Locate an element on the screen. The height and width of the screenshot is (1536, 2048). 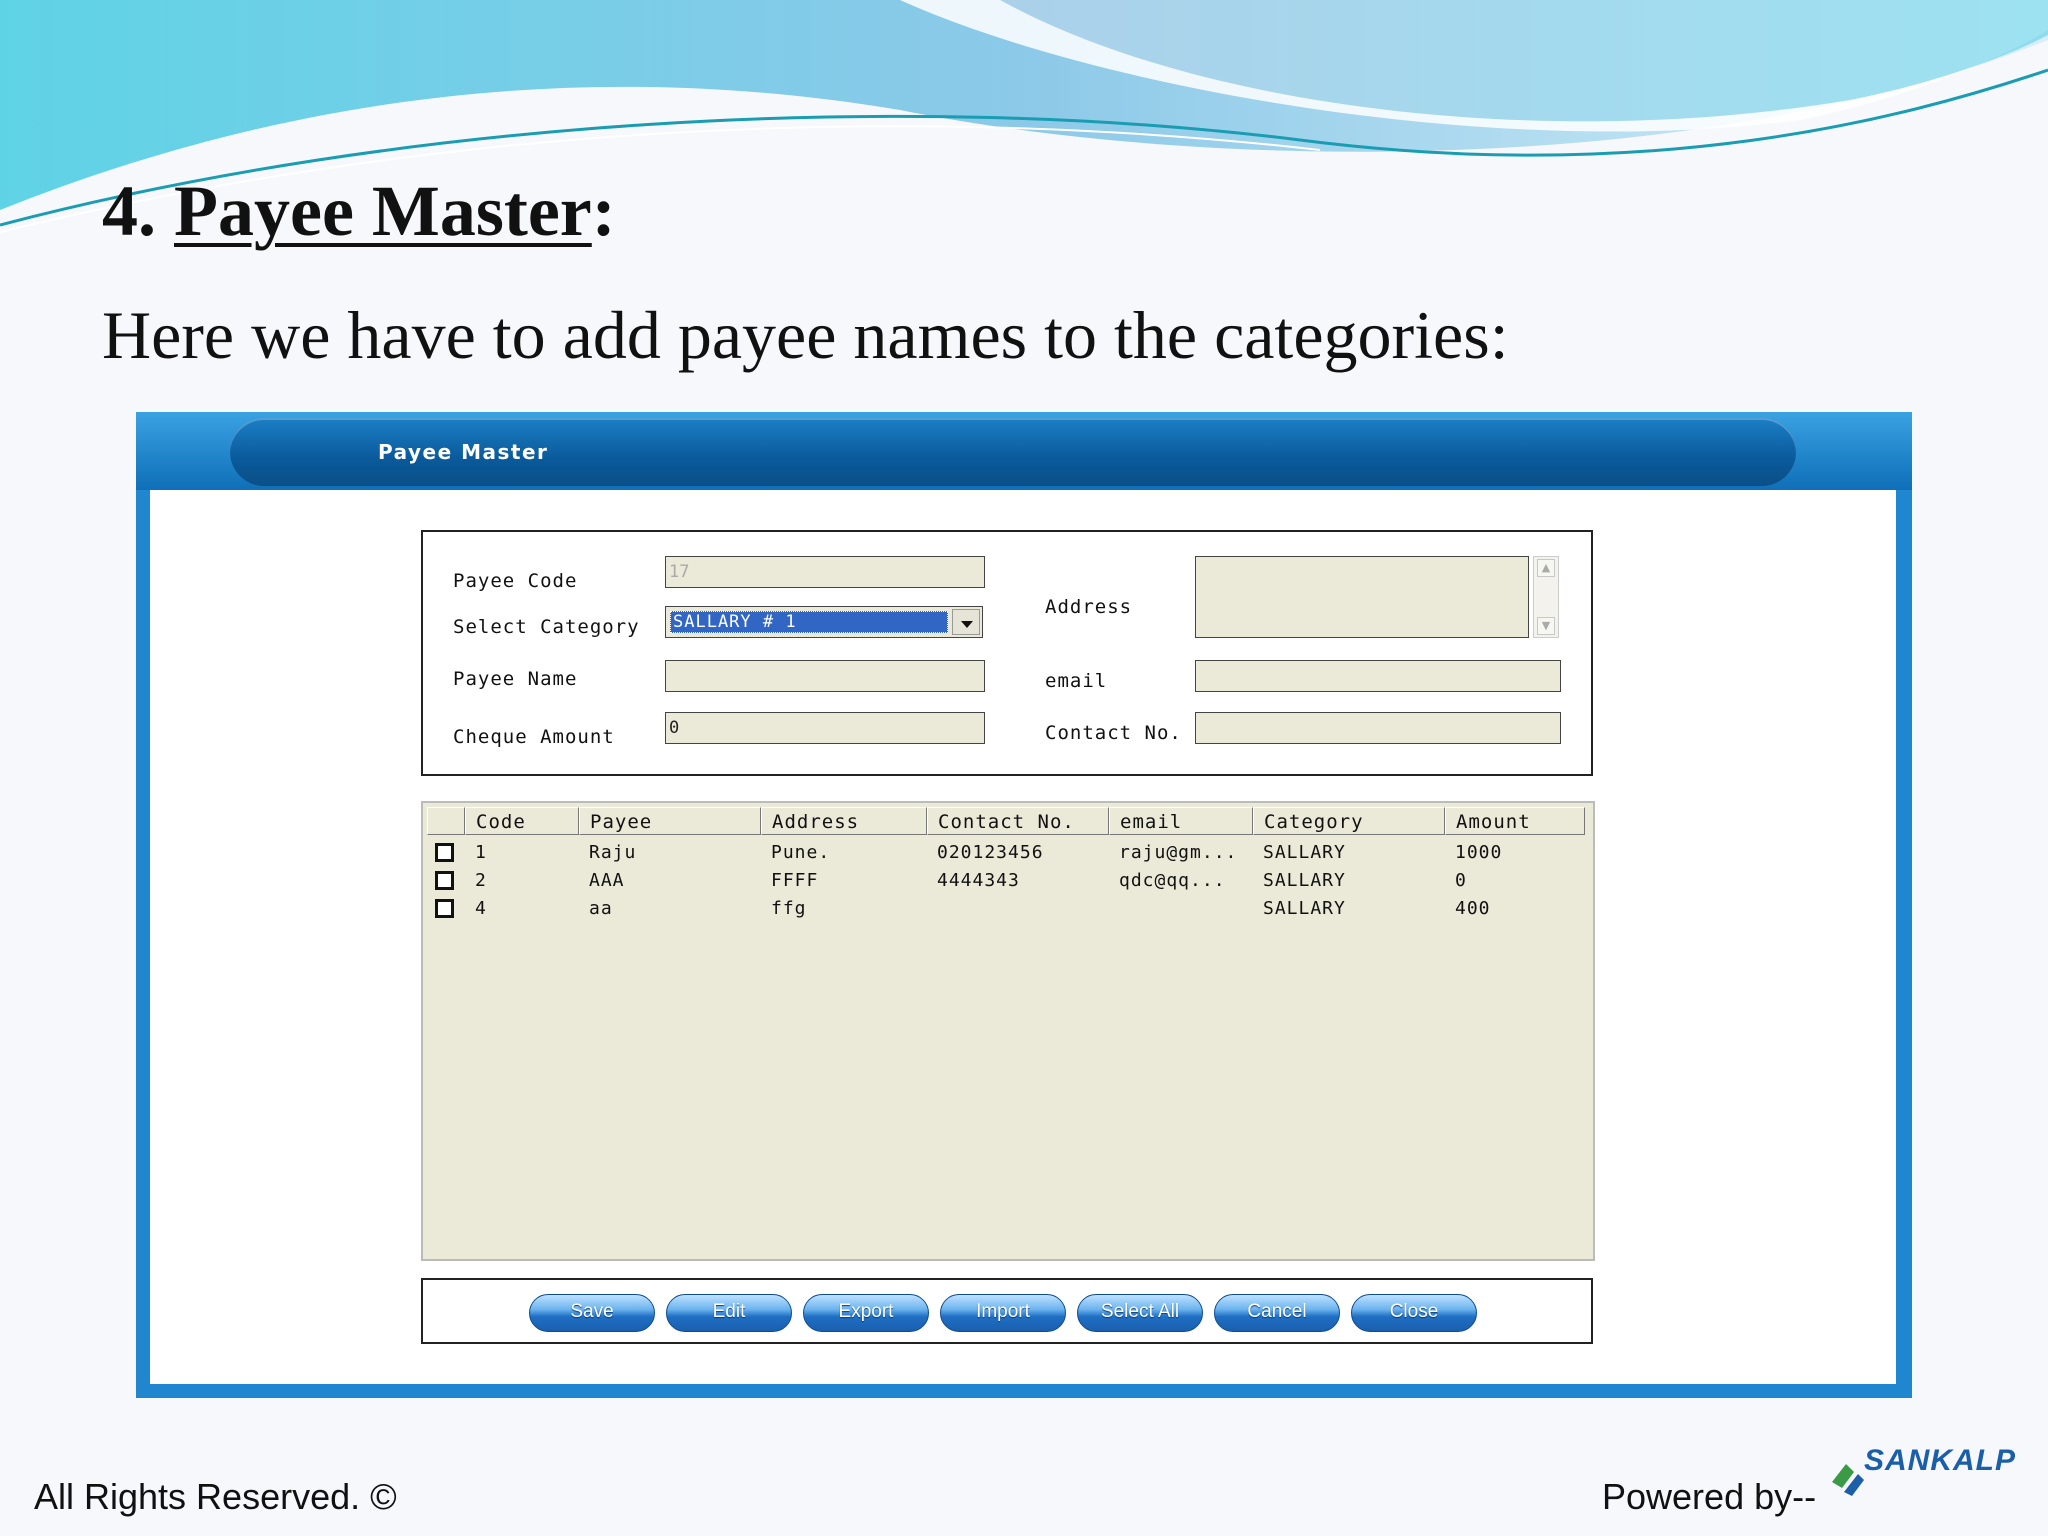
import-button: Import is located at coordinates (1003, 1313).